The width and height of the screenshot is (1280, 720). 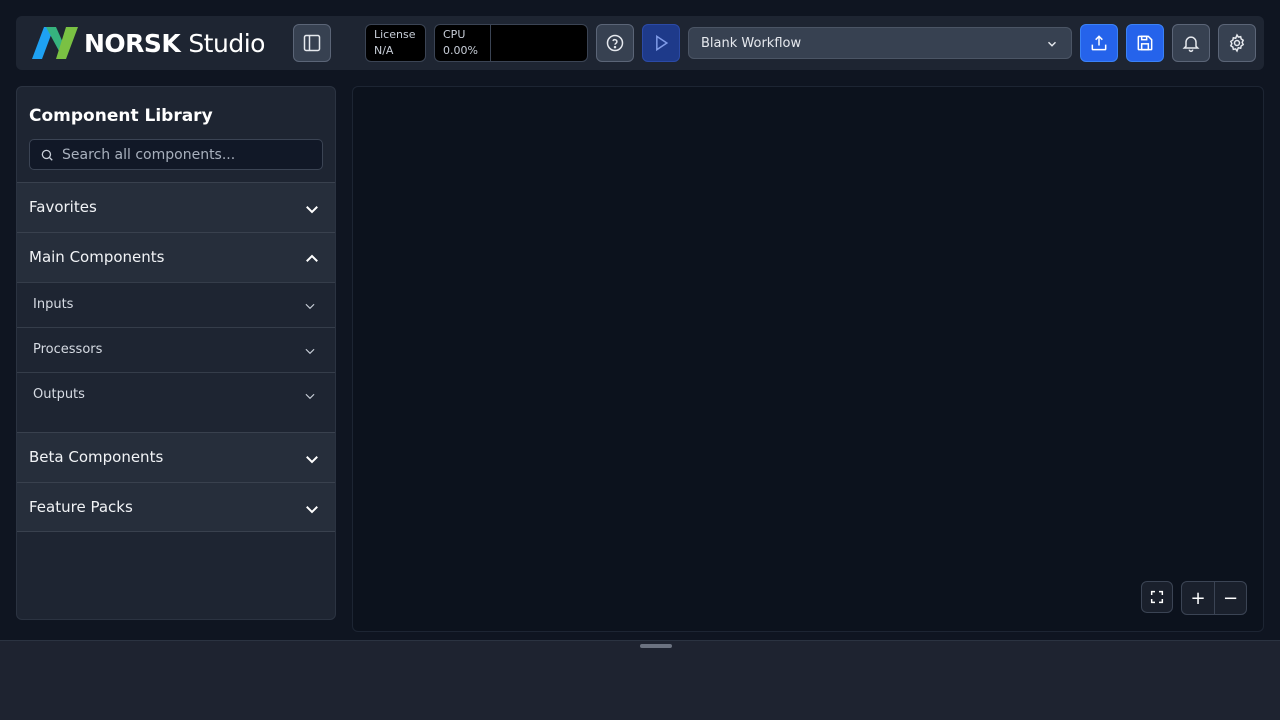 I want to click on subsection-label: Inputs, so click(x=53, y=304).